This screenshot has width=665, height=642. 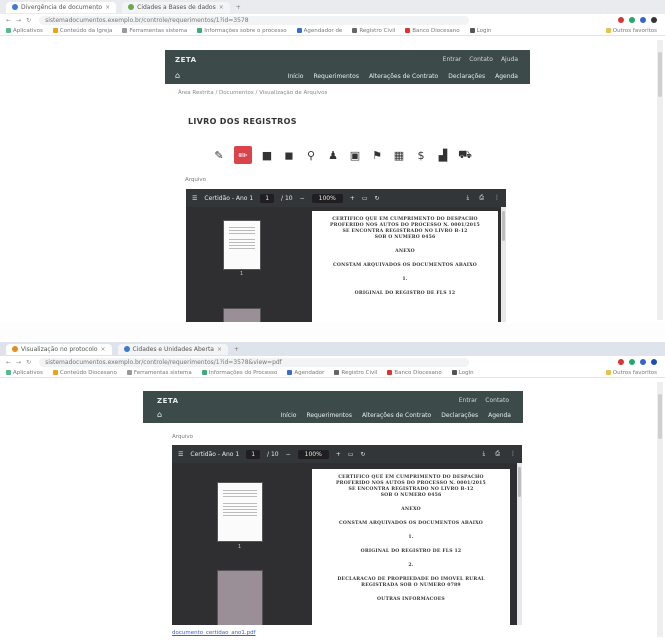 What do you see at coordinates (84, 373) in the screenshot?
I see `bookmark: Conteúdo Diocesano` at bounding box center [84, 373].